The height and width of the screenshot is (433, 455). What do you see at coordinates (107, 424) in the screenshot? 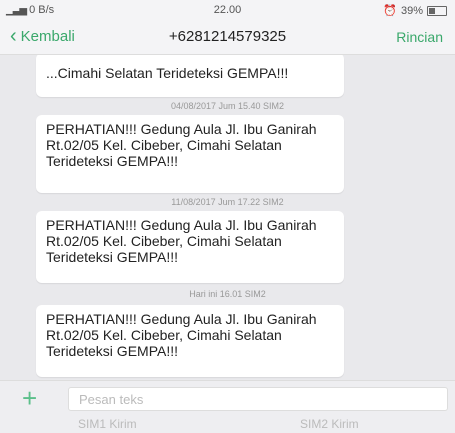
I see `sim1-send-button: SIM1 Kirim` at bounding box center [107, 424].